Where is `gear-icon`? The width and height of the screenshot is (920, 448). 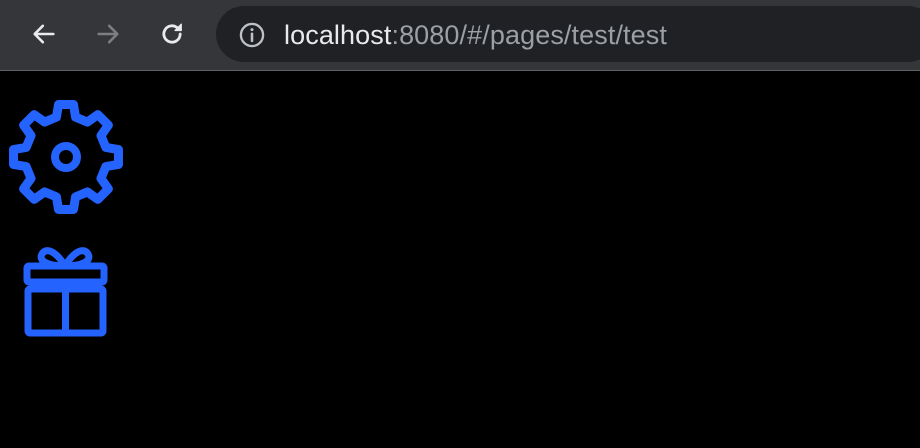
gear-icon is located at coordinates (66, 158).